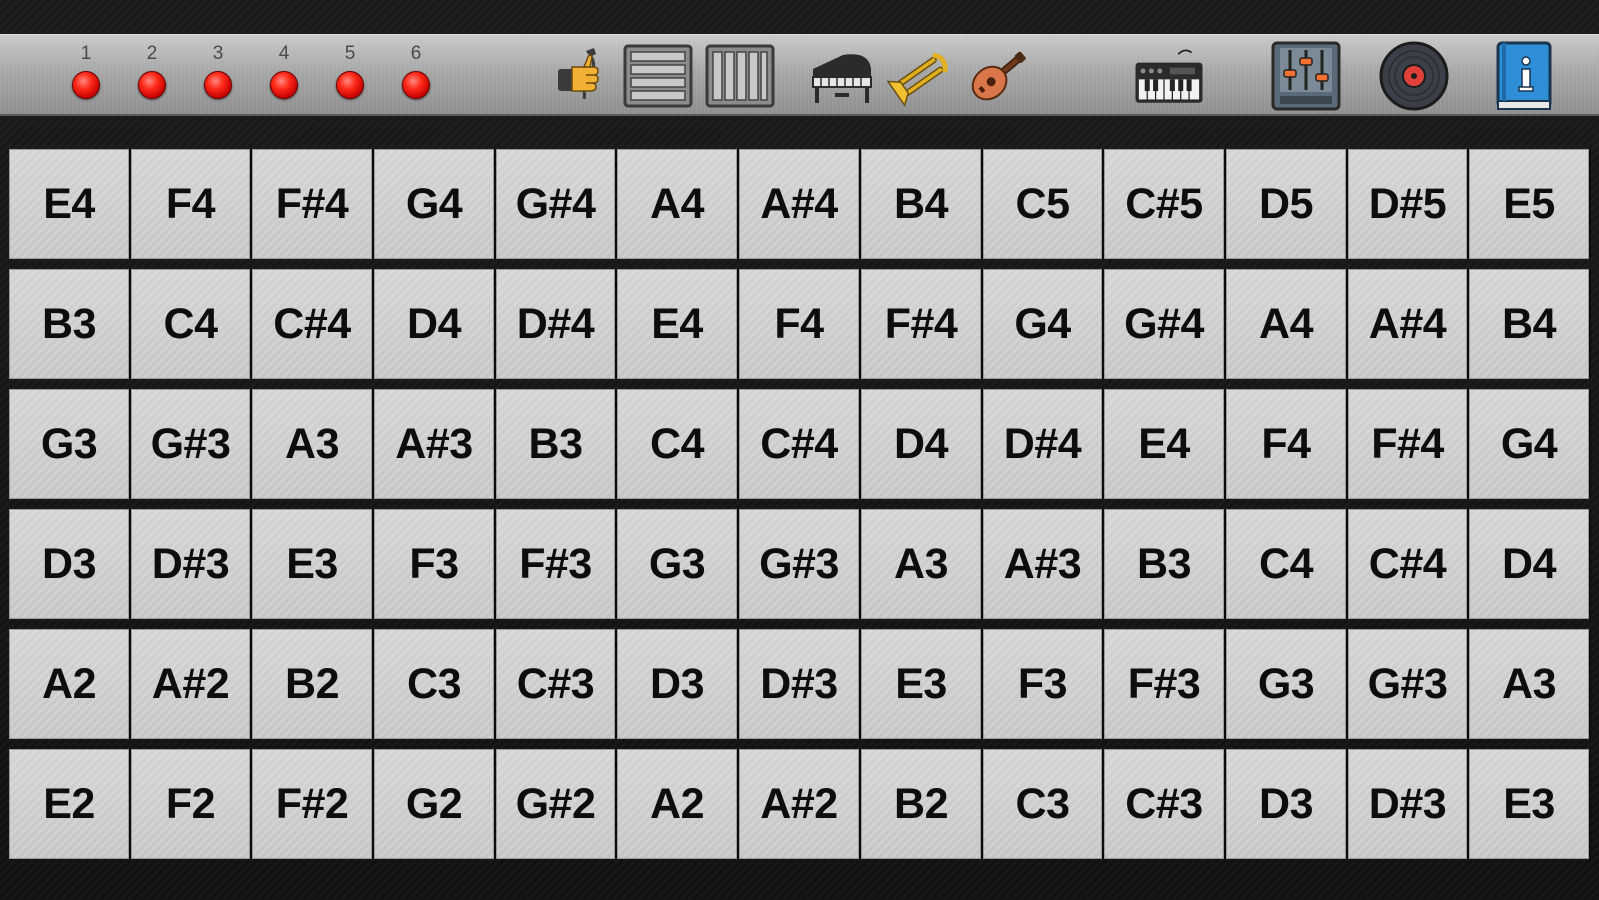 The height and width of the screenshot is (900, 1599). Describe the element at coordinates (284, 76) in the screenshot. I see `string-indicator-4: 4` at that location.